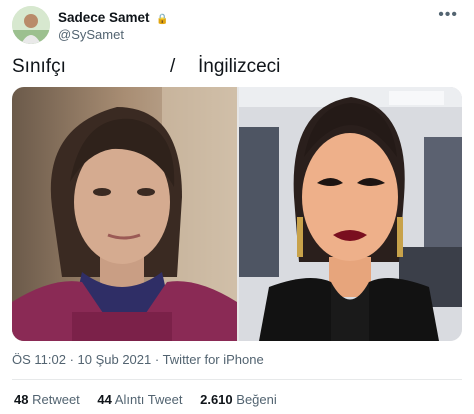  Describe the element at coordinates (39, 66) in the screenshot. I see `caption-left: Sınıfçı` at that location.